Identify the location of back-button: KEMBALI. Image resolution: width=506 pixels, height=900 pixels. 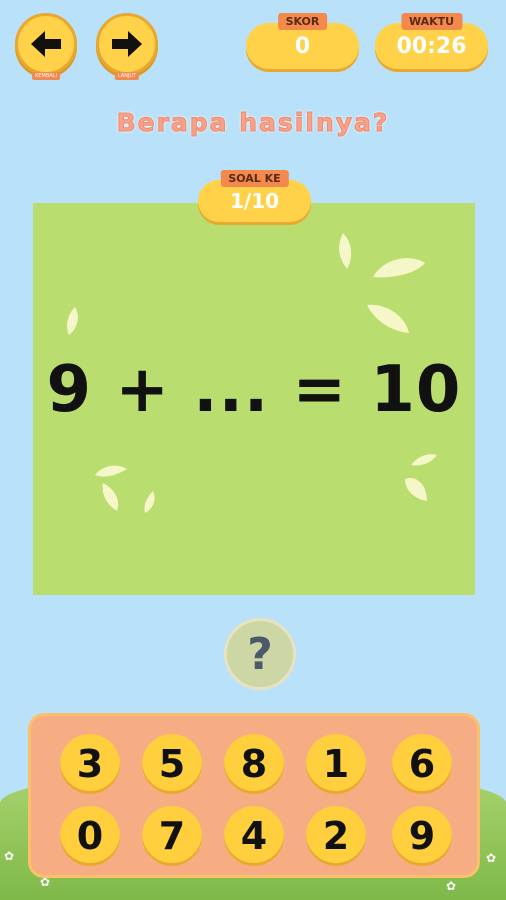
(46, 46).